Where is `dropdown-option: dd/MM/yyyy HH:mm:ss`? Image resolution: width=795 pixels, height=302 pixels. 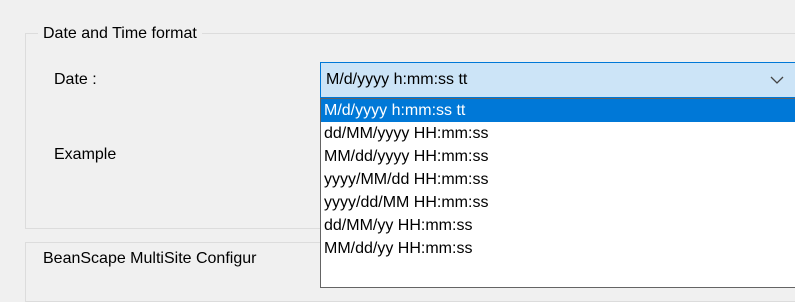
dropdown-option: dd/MM/yyyy HH:mm:ss is located at coordinates (558, 133).